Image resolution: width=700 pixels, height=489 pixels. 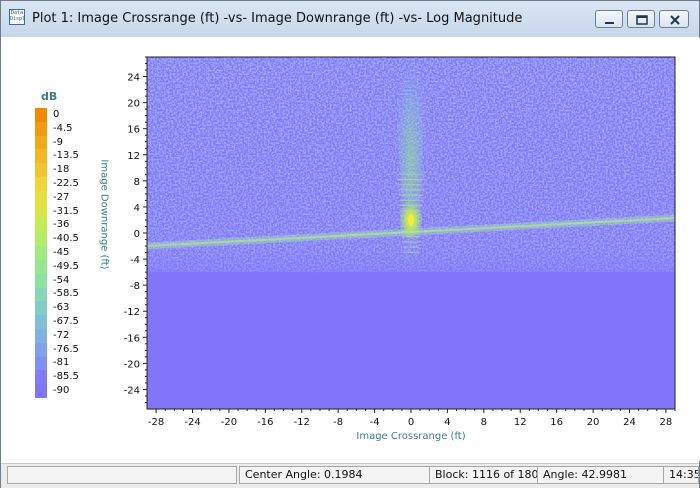 I want to click on y-tick-label: 24, so click(x=133, y=78).